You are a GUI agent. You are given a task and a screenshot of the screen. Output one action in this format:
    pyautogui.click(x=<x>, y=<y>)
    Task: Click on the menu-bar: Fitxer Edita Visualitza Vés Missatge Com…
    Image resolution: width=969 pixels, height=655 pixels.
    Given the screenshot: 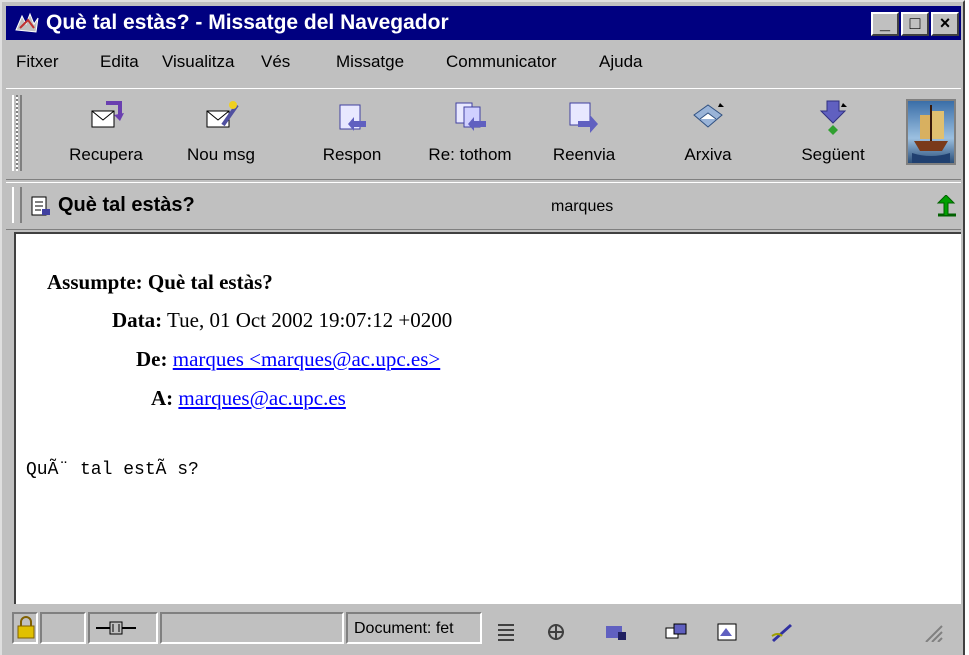 What is the action you would take?
    pyautogui.click(x=483, y=61)
    